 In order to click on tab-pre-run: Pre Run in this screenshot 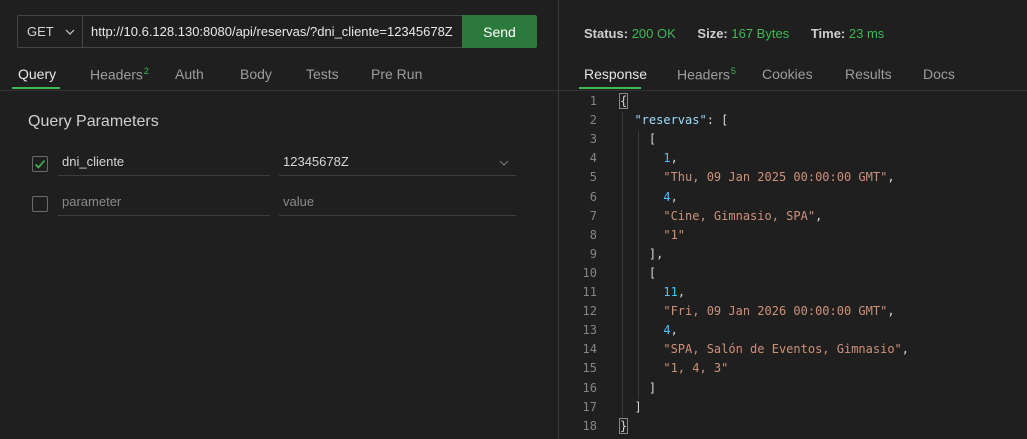, I will do `click(396, 74)`.